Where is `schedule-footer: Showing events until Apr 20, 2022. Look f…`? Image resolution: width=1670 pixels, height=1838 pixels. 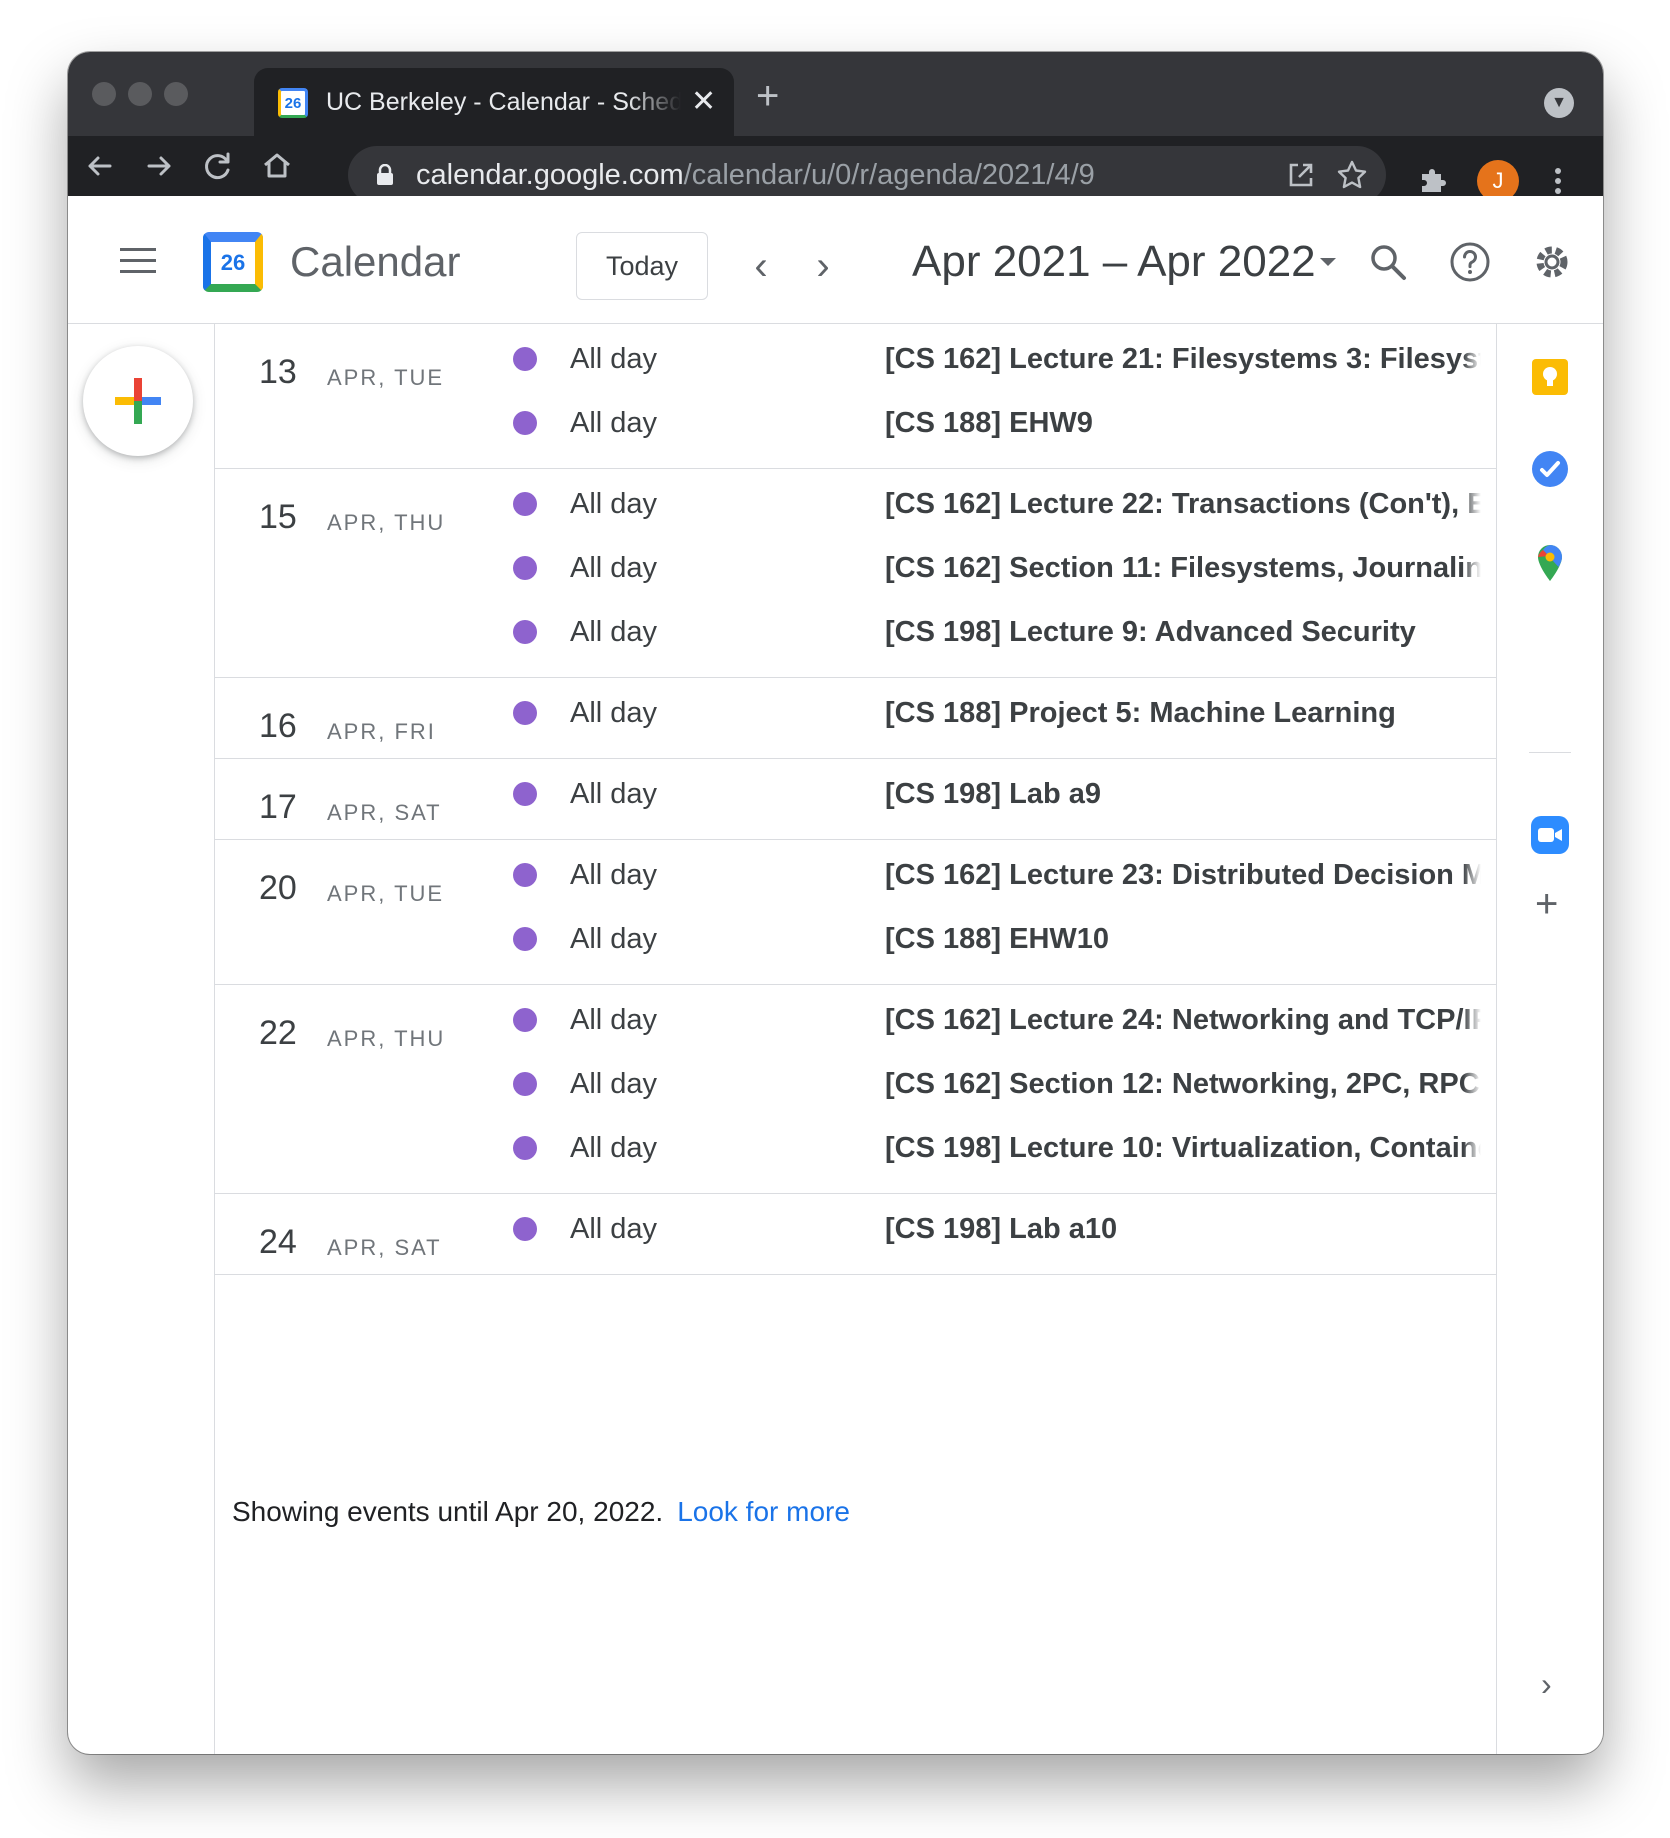
schedule-footer: Showing events until Apr 20, 2022. Look f… is located at coordinates (541, 1512).